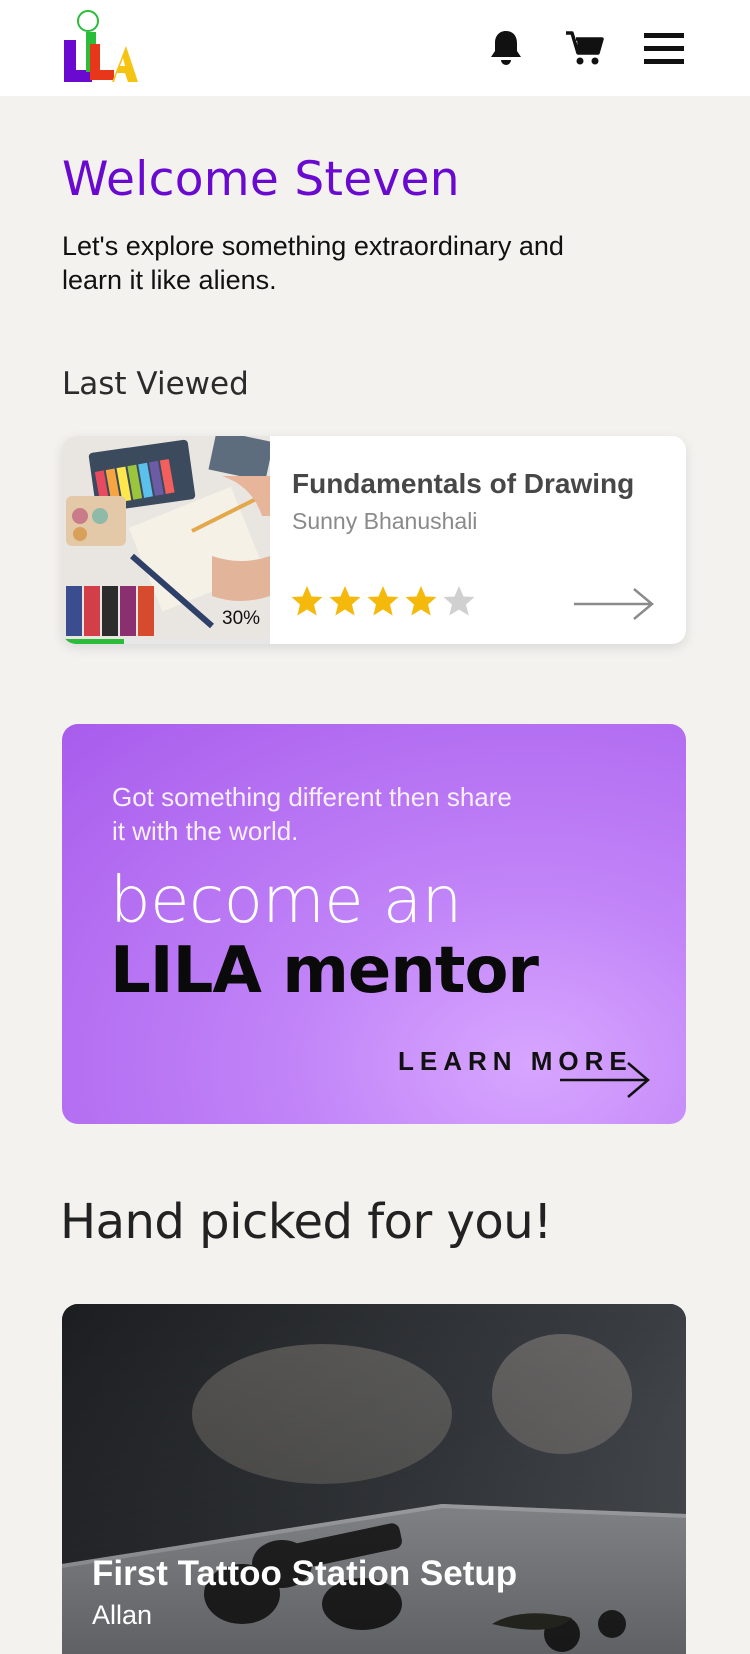  I want to click on mentor-banner-headline: become an, so click(286, 901).